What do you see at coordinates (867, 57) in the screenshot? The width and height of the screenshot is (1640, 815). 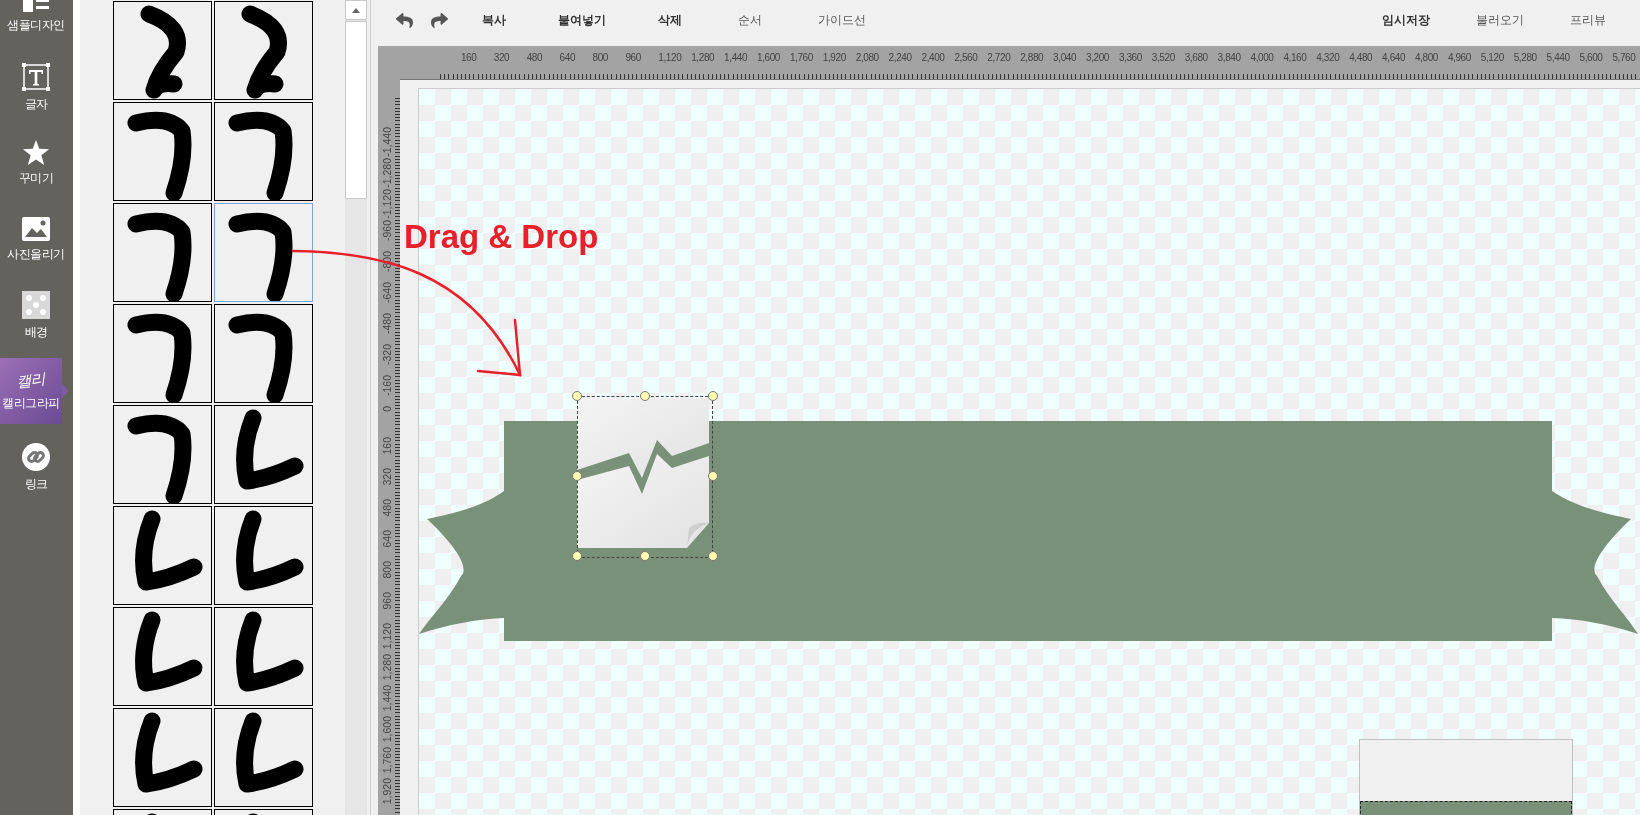 I see `ruler-label: 2,080` at bounding box center [867, 57].